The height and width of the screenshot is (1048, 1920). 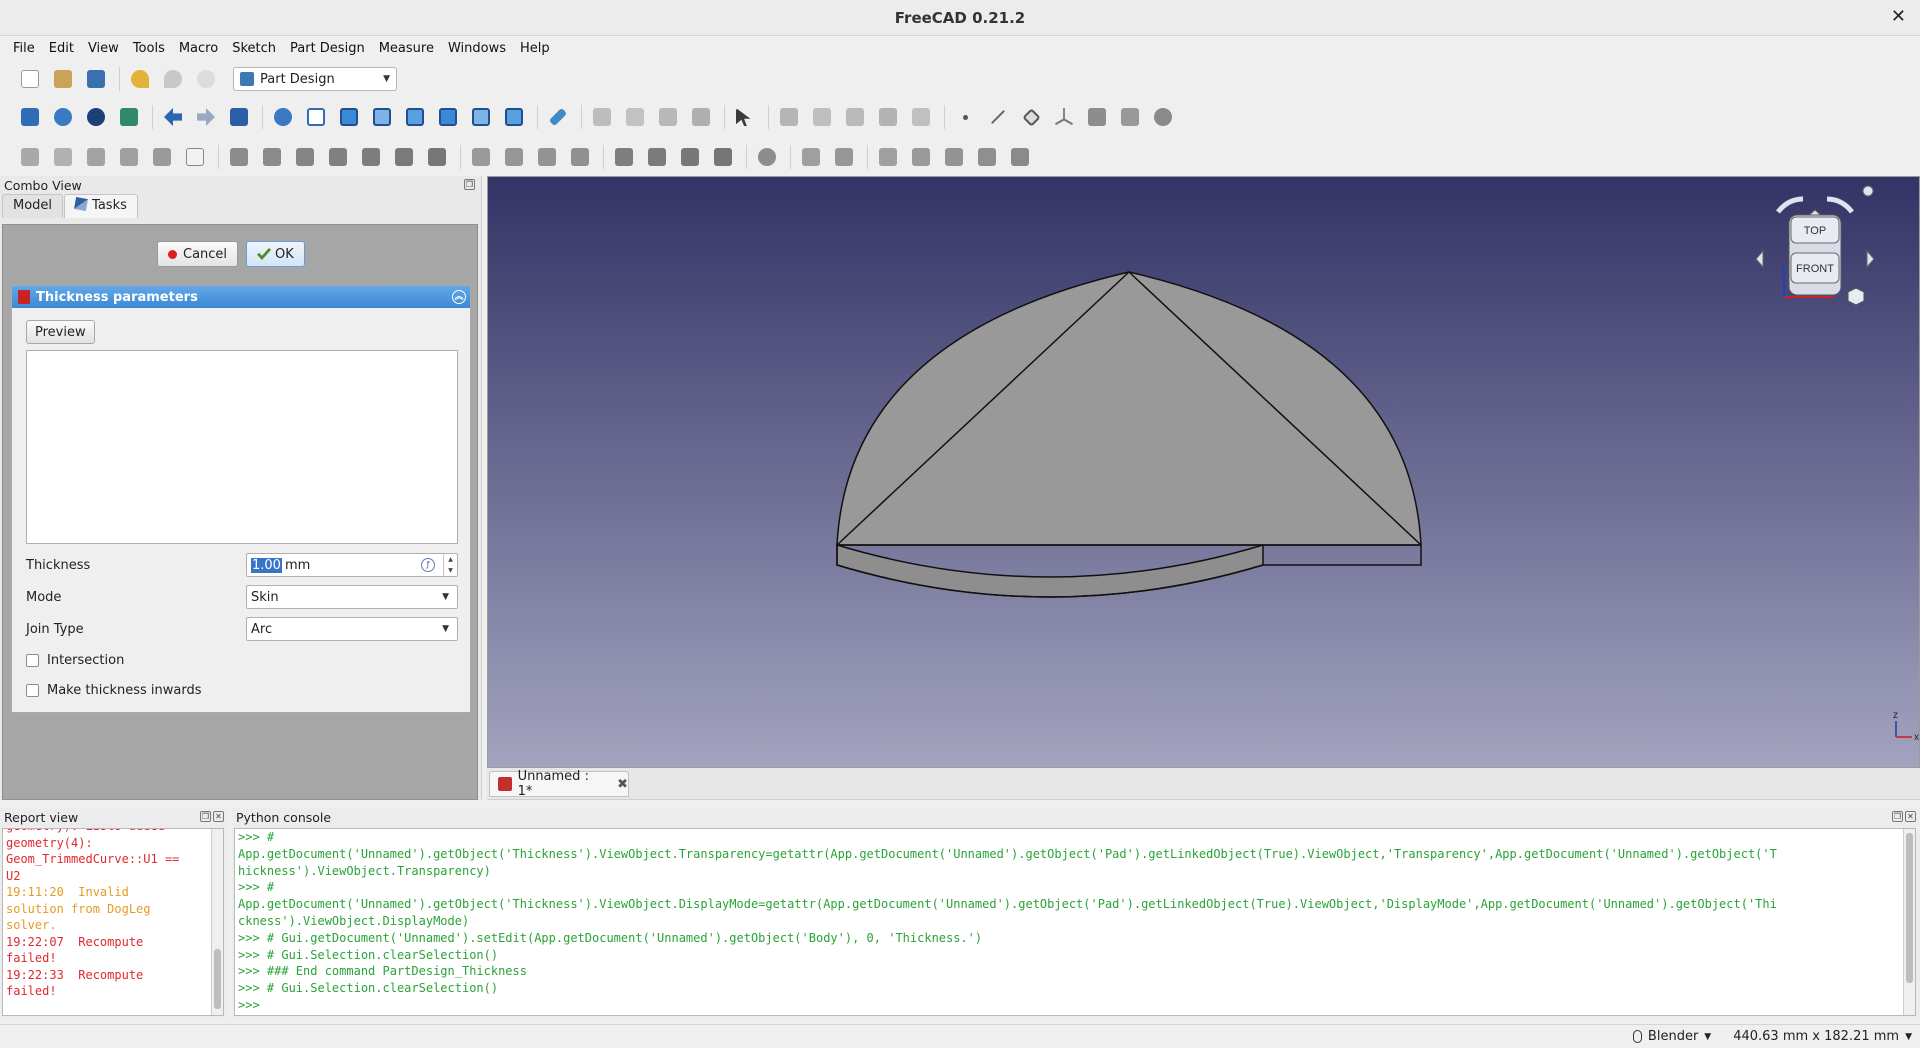 What do you see at coordinates (1868, 191) in the screenshot?
I see `nav-menu-icon` at bounding box center [1868, 191].